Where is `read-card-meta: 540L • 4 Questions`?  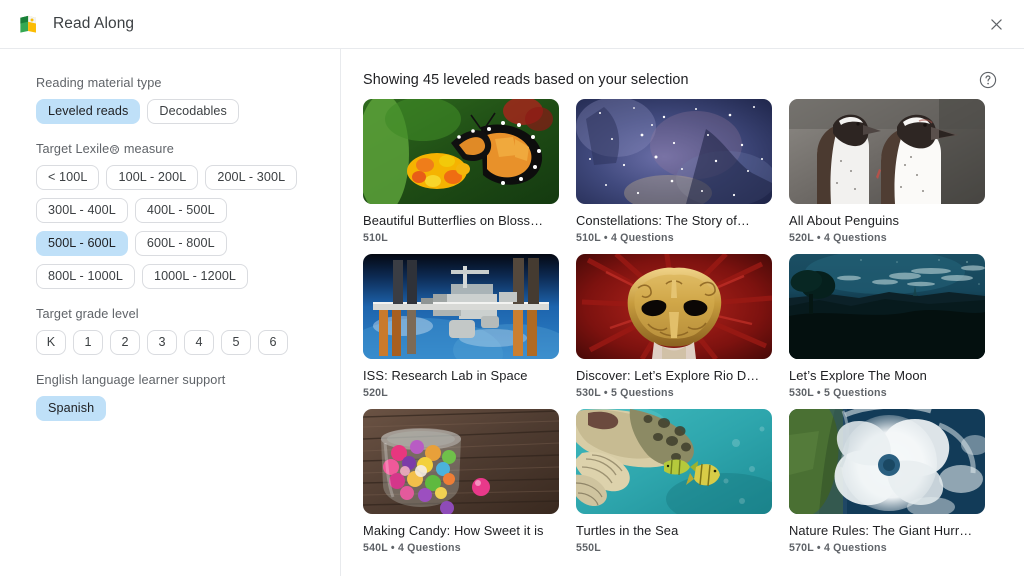 read-card-meta: 540L • 4 Questions is located at coordinates (412, 548).